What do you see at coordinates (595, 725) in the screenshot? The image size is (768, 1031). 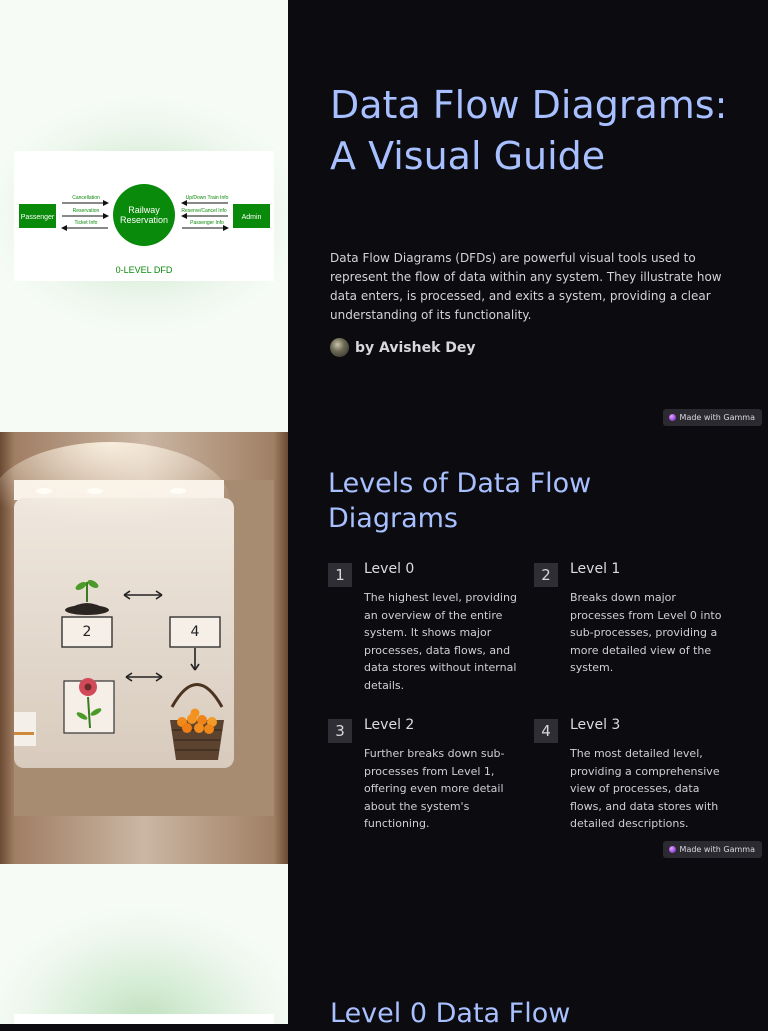 I see `level-title: Level 3` at bounding box center [595, 725].